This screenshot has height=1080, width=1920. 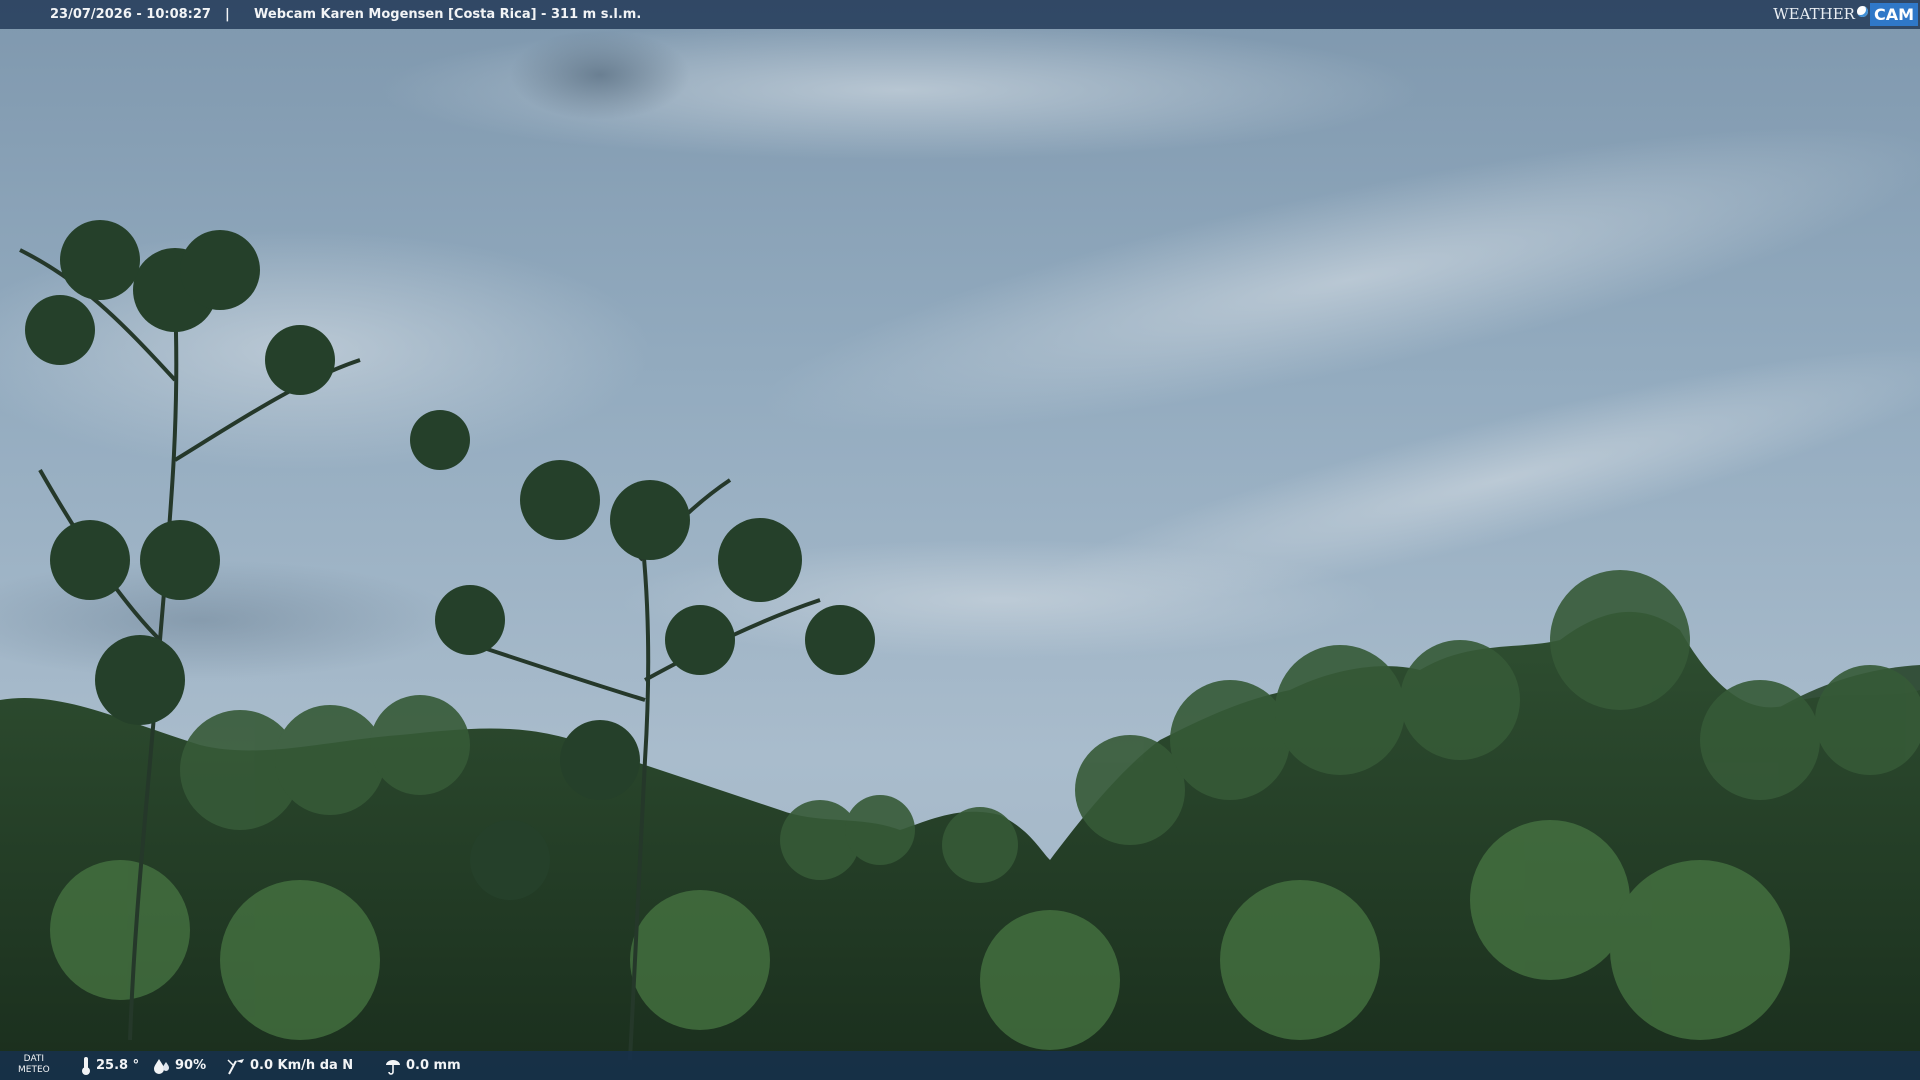 I want to click on rain-readout: 0.0 mm, so click(x=422, y=1065).